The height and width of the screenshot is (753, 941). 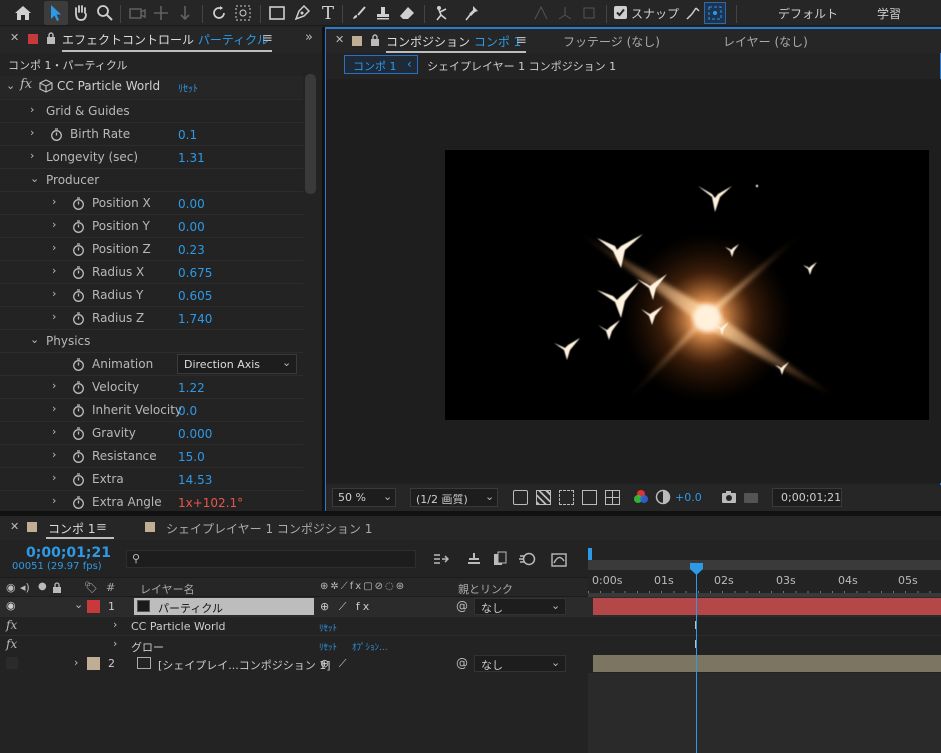 I want to click on brush-tool-icon, so click(x=359, y=13).